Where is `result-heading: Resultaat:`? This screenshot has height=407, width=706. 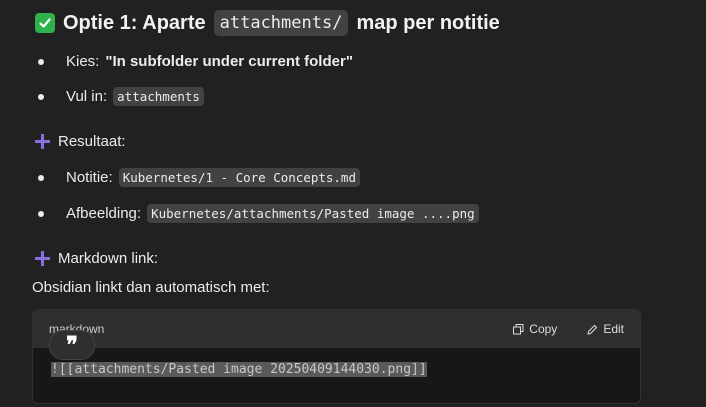
result-heading: Resultaat: is located at coordinates (80, 141).